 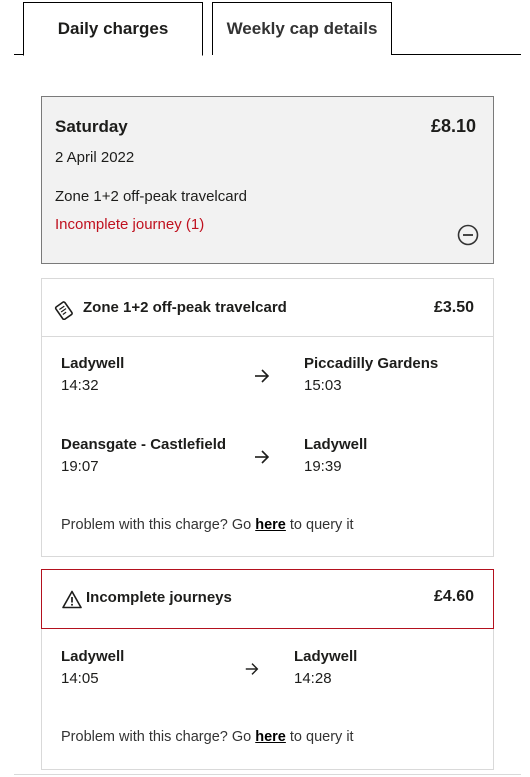 I want to click on travelcard-charge-header: Zone 1+2 off-peak travelcard £3.50, so click(x=267, y=308).